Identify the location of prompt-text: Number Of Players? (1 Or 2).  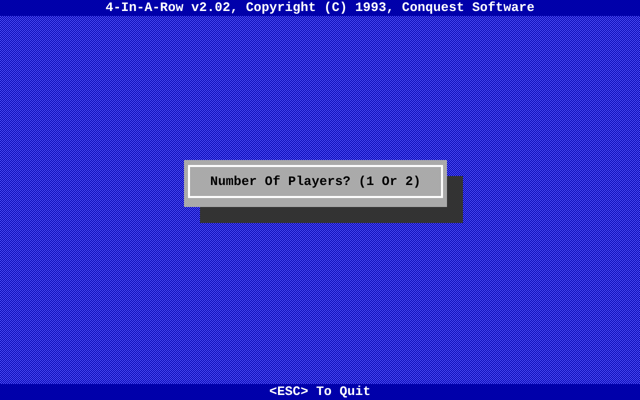
(315, 181).